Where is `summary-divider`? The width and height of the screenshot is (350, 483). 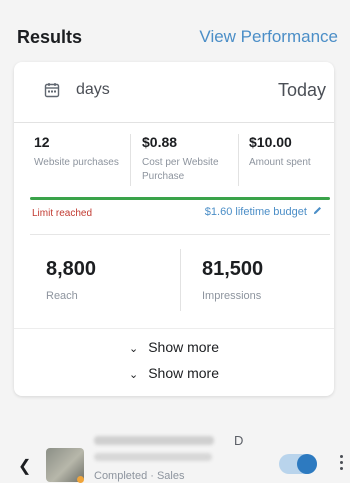 summary-divider is located at coordinates (180, 280).